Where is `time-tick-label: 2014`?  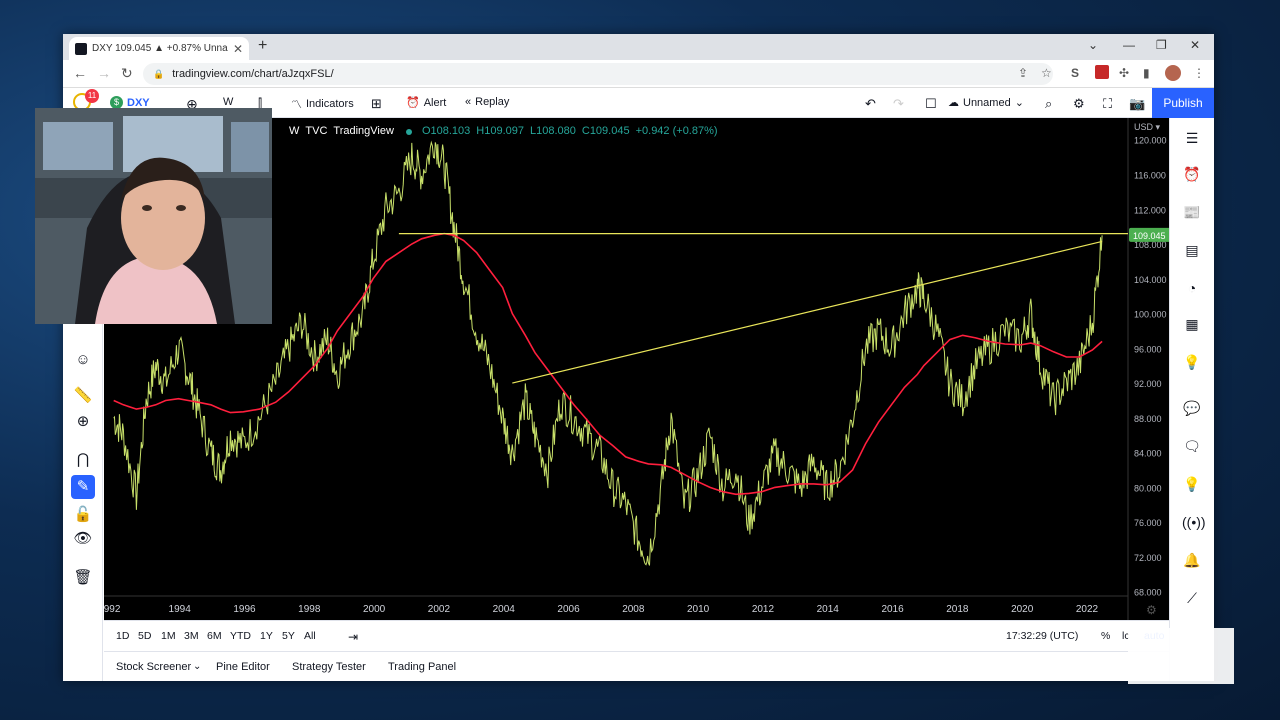 time-tick-label: 2014 is located at coordinates (828, 609).